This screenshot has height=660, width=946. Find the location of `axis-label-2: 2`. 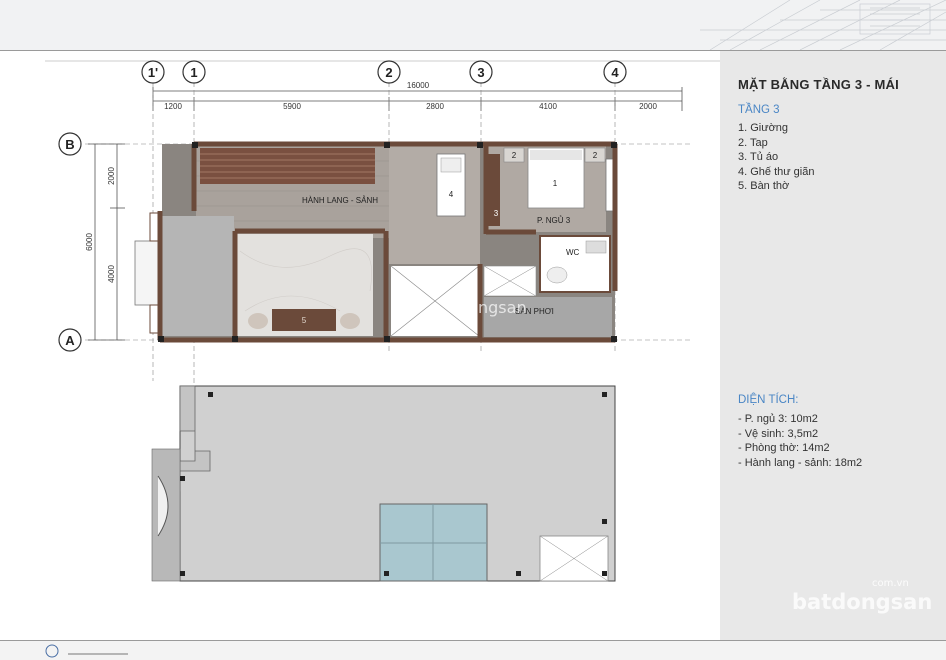

axis-label-2: 2 is located at coordinates (388, 72).